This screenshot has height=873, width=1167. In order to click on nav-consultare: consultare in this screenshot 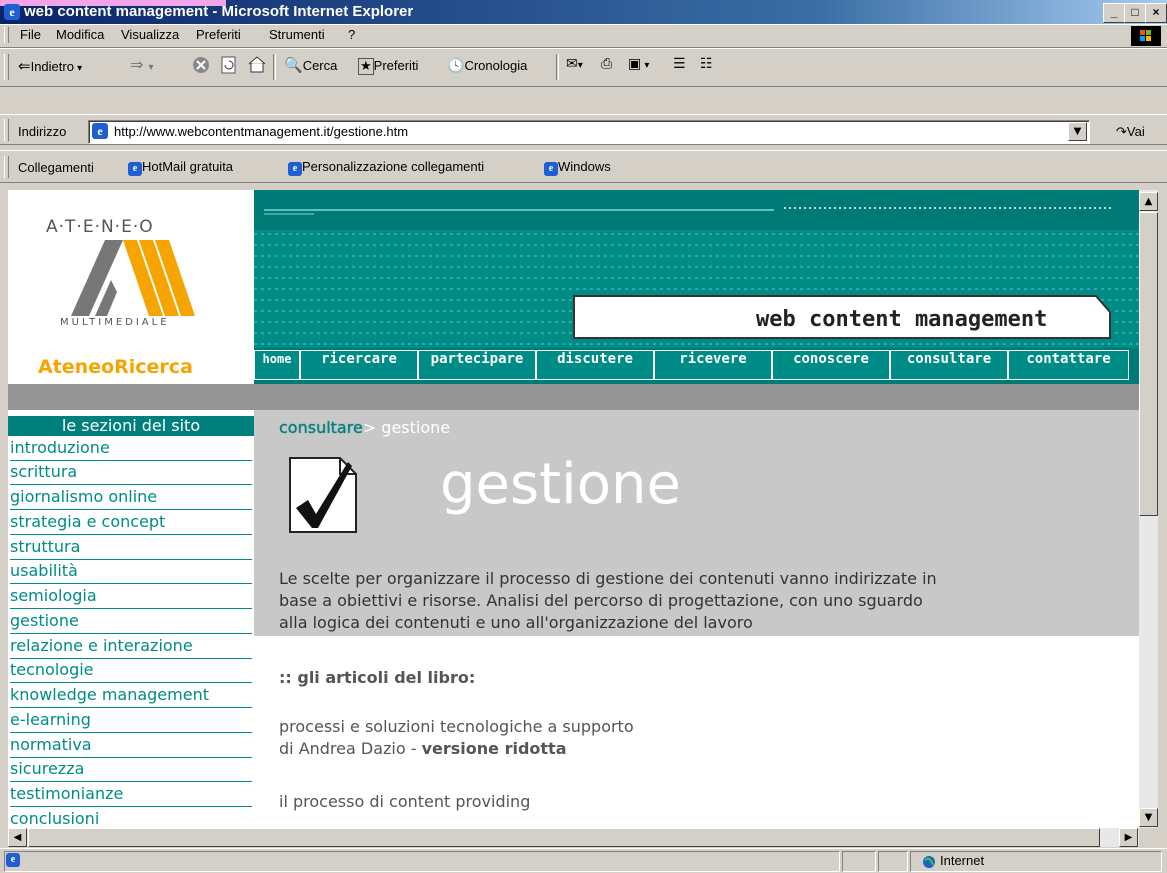, I will do `click(949, 365)`.